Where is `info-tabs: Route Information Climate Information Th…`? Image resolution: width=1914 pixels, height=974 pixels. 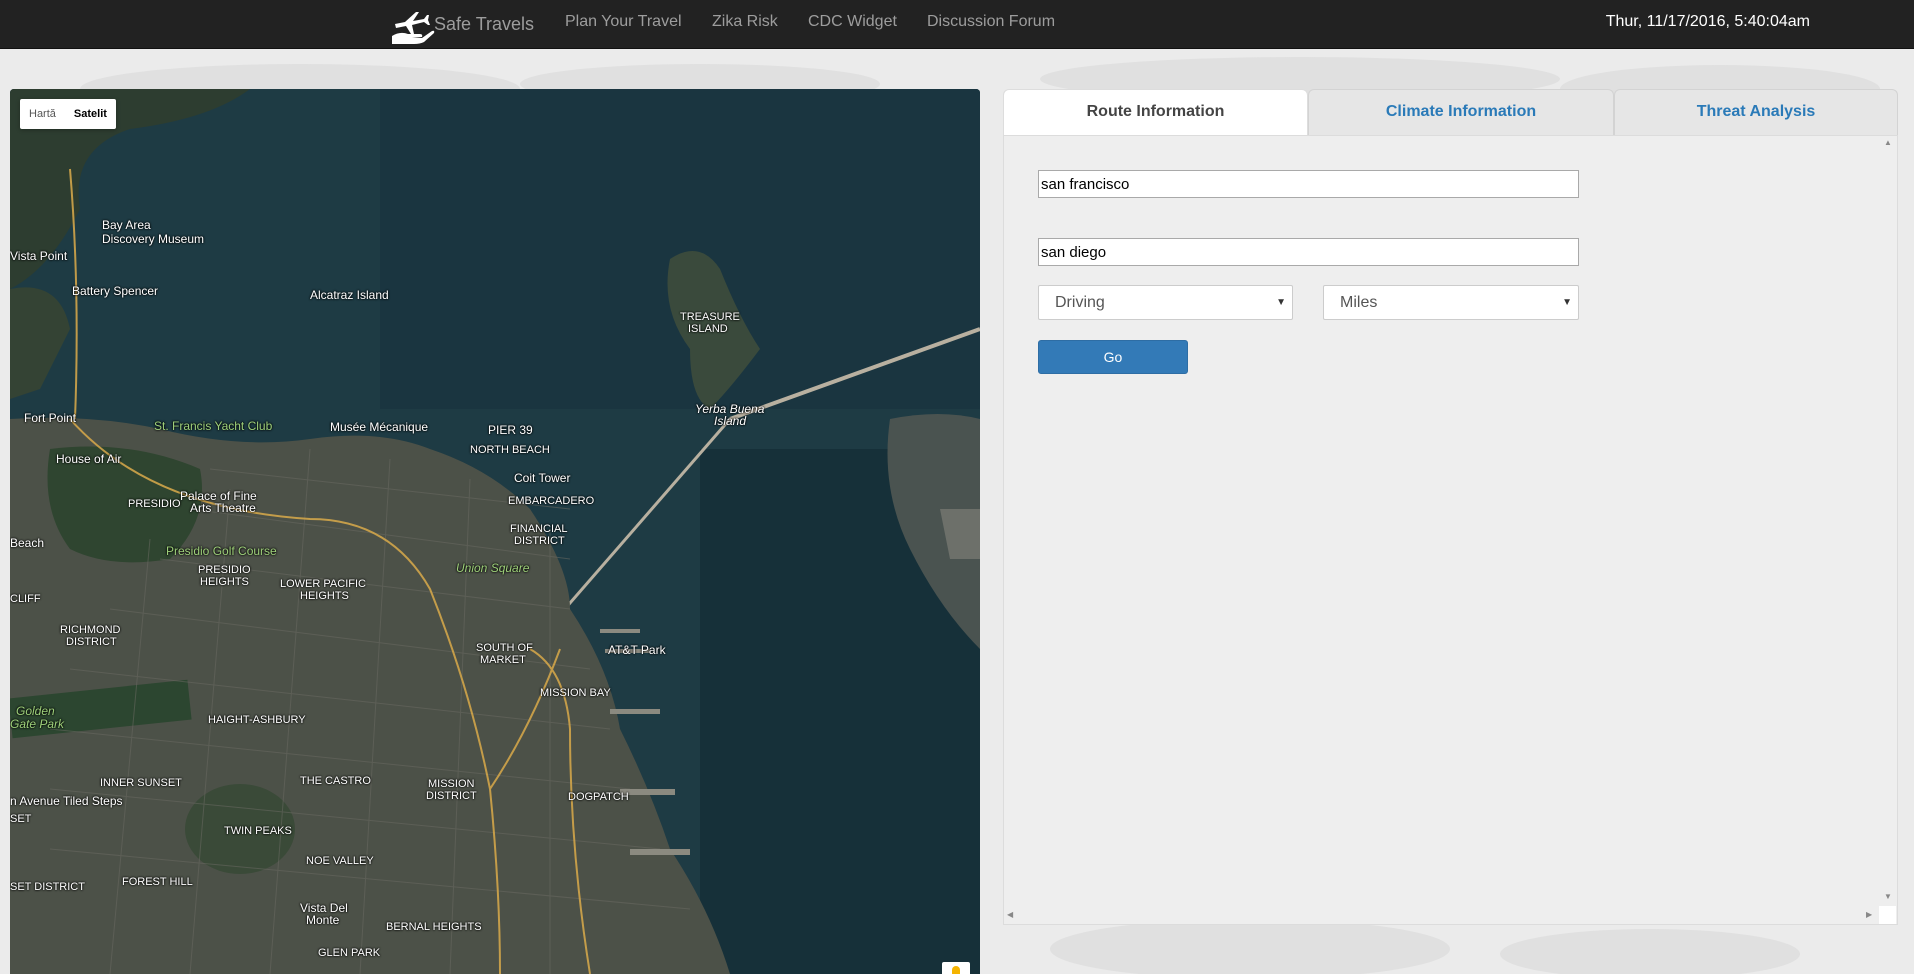 info-tabs: Route Information Climate Information Th… is located at coordinates (1450, 112).